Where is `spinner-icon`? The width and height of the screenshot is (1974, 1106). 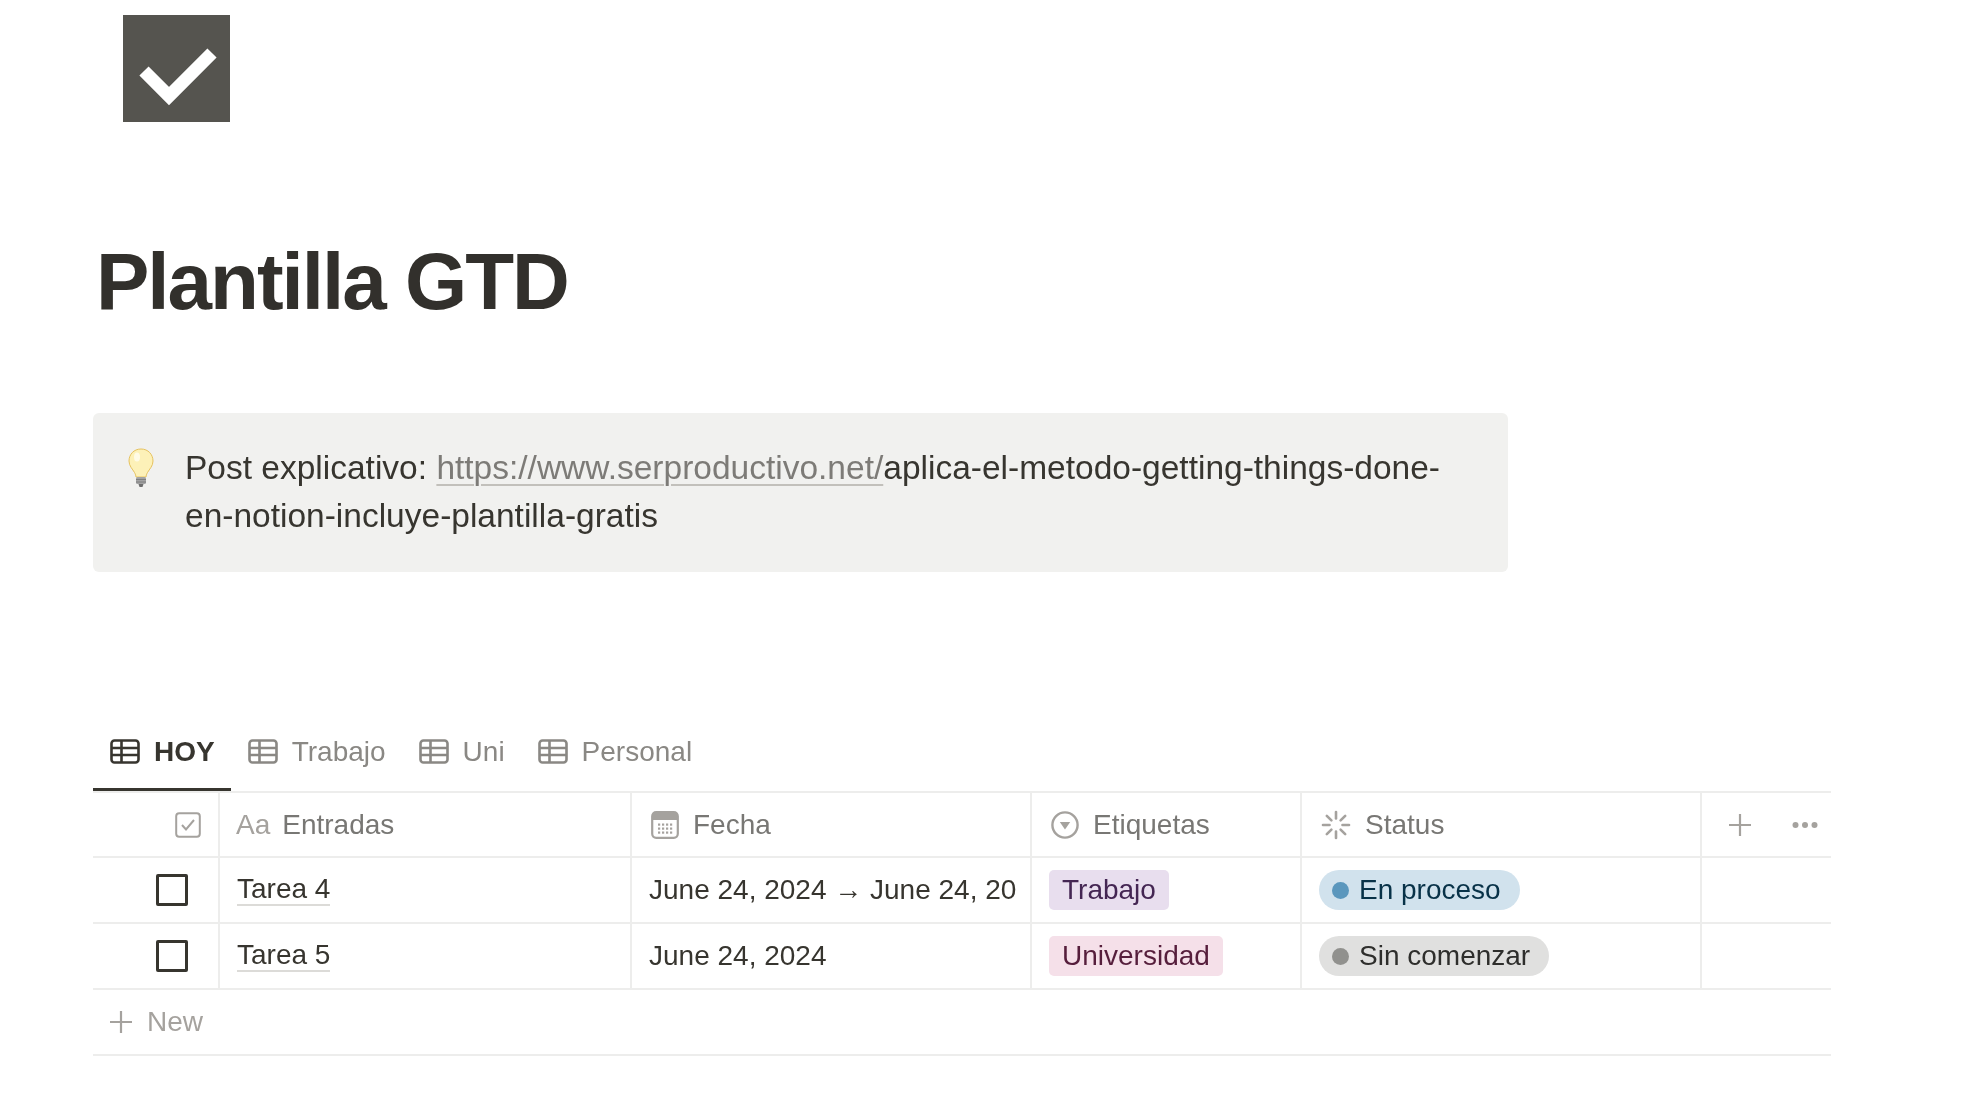 spinner-icon is located at coordinates (1336, 824).